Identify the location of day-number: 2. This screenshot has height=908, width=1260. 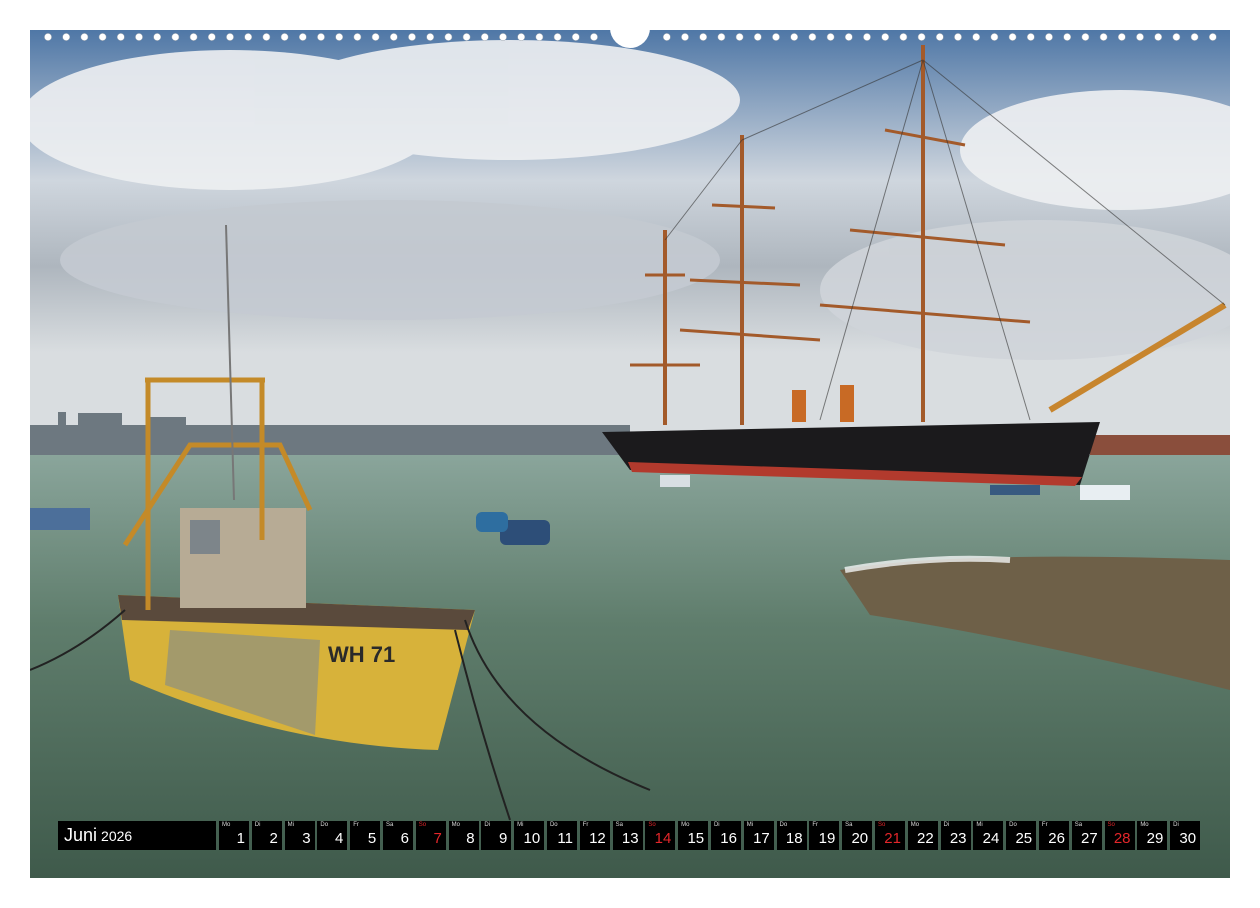
(273, 838).